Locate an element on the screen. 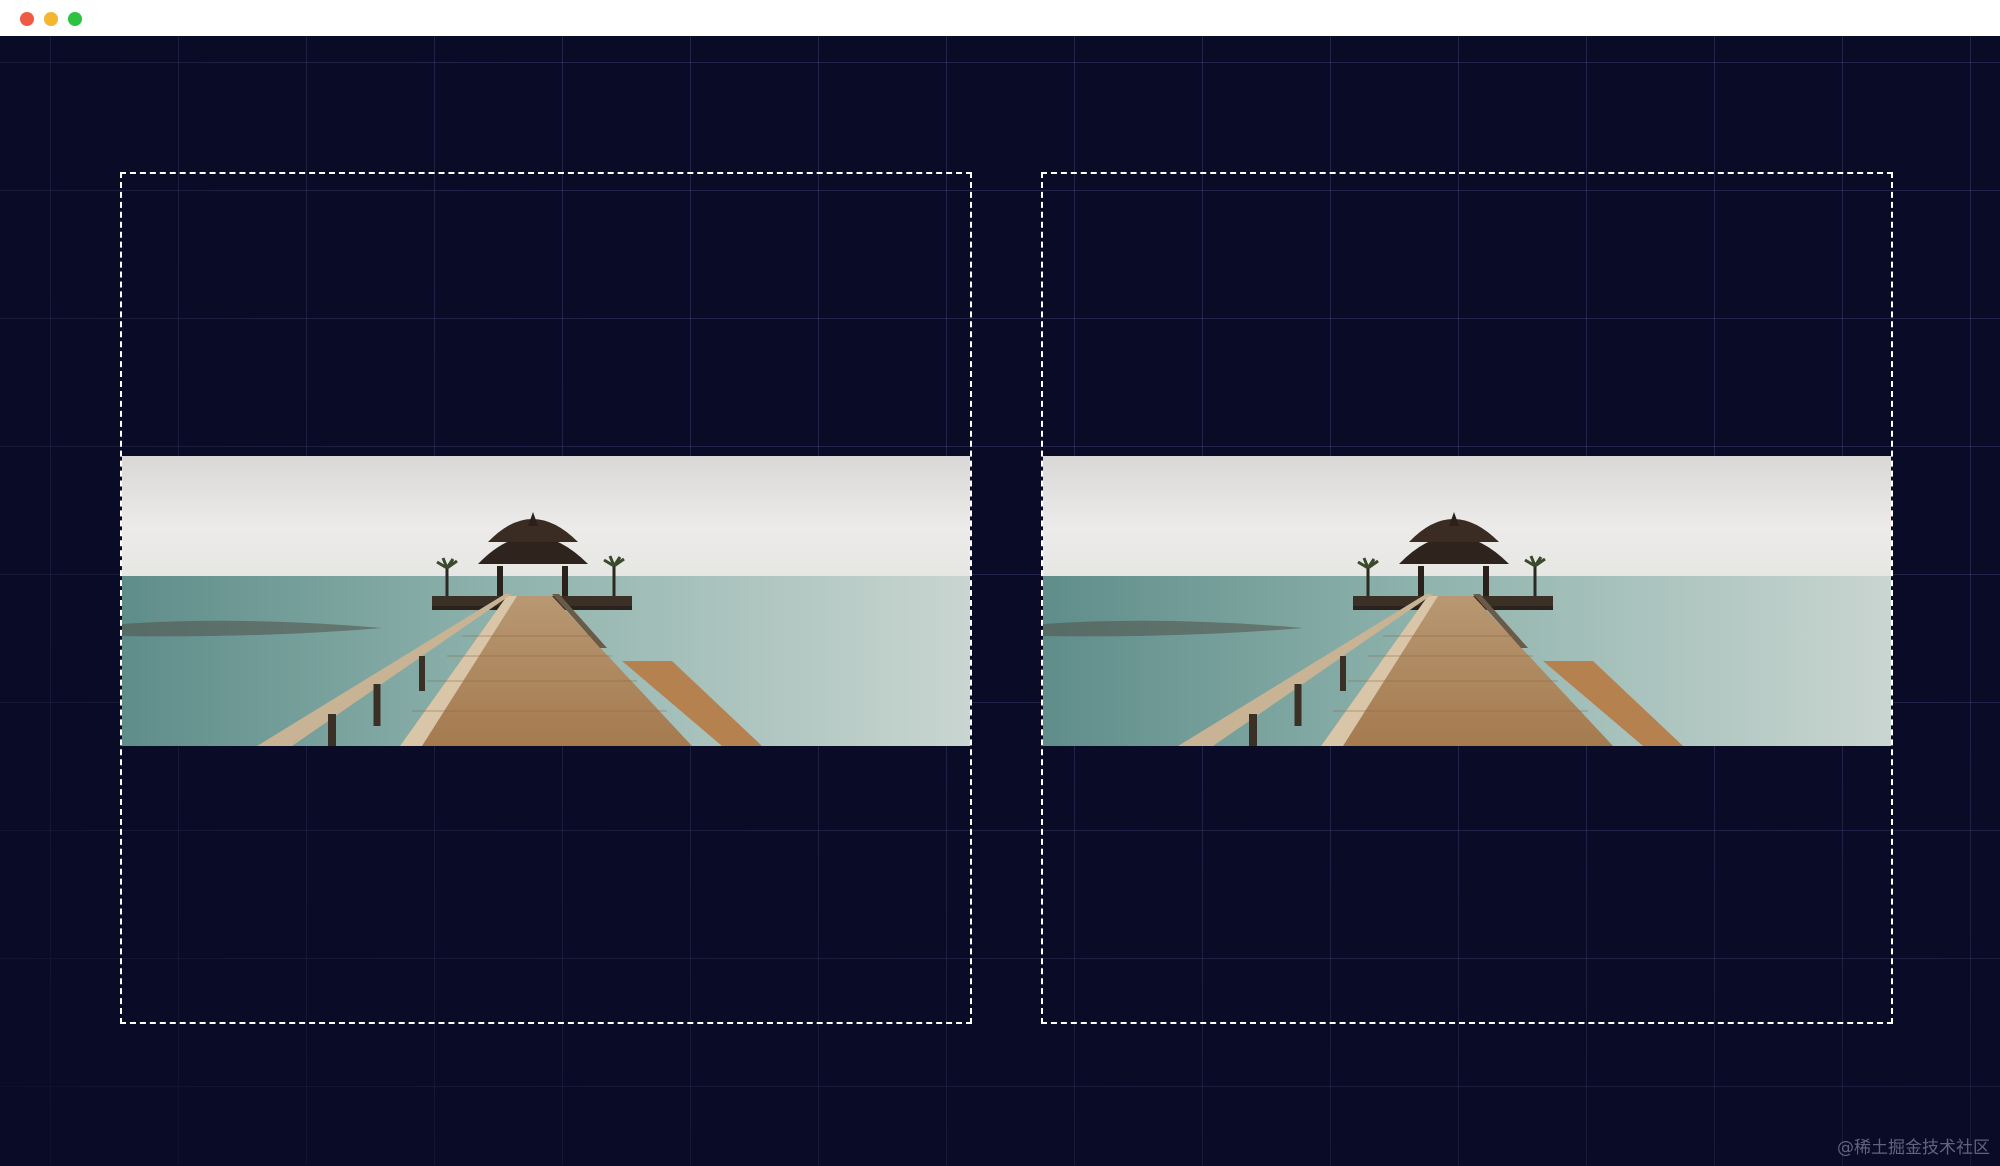 This screenshot has width=2000, height=1166. pier-photo-right is located at coordinates (1467, 601).